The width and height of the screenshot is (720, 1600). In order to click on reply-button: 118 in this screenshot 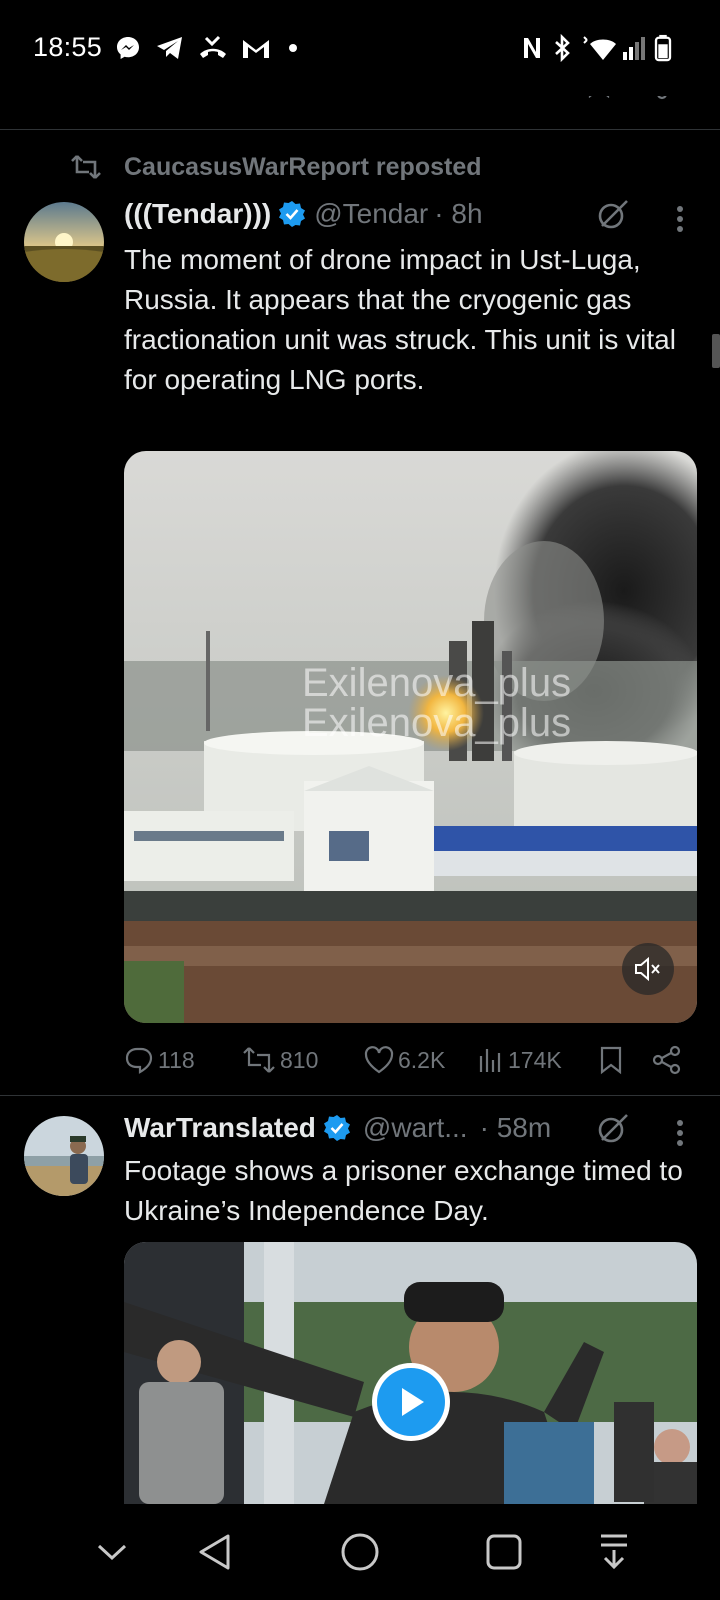, I will do `click(159, 1060)`.